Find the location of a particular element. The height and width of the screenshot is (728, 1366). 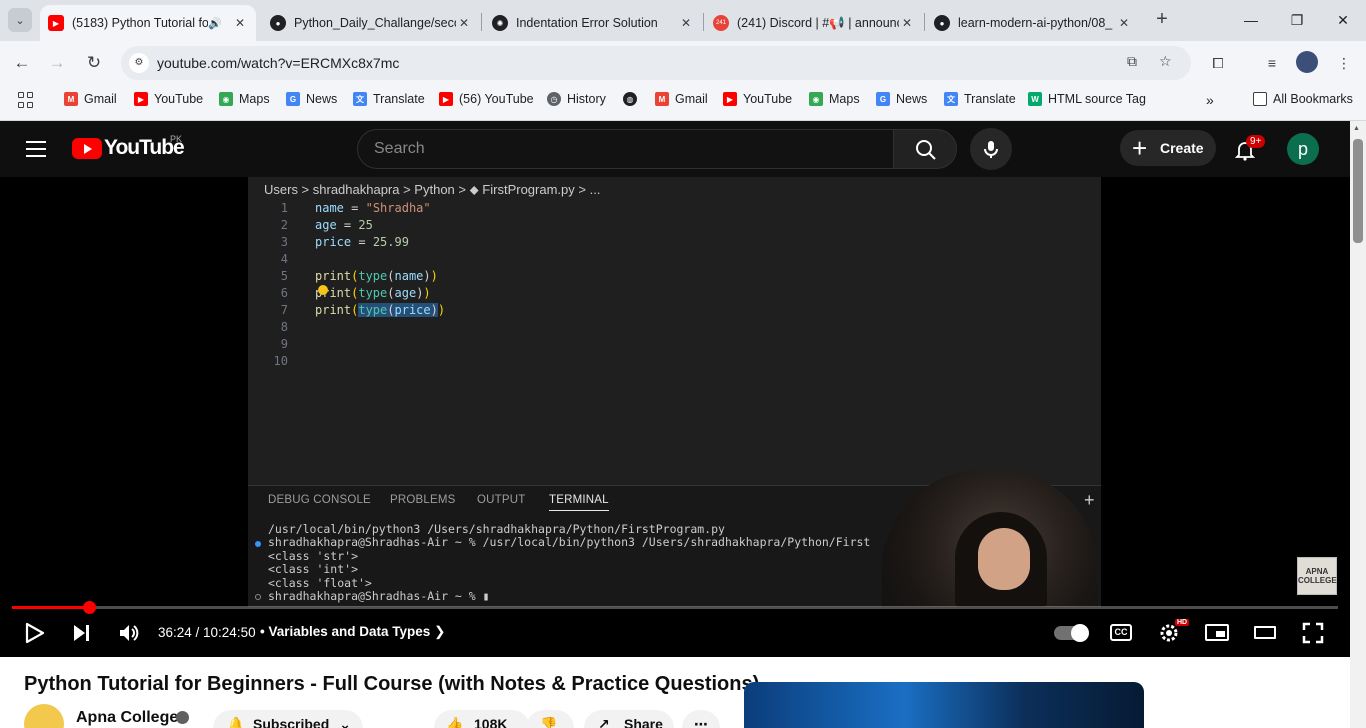

miniplayer-icon is located at coordinates (1217, 632).